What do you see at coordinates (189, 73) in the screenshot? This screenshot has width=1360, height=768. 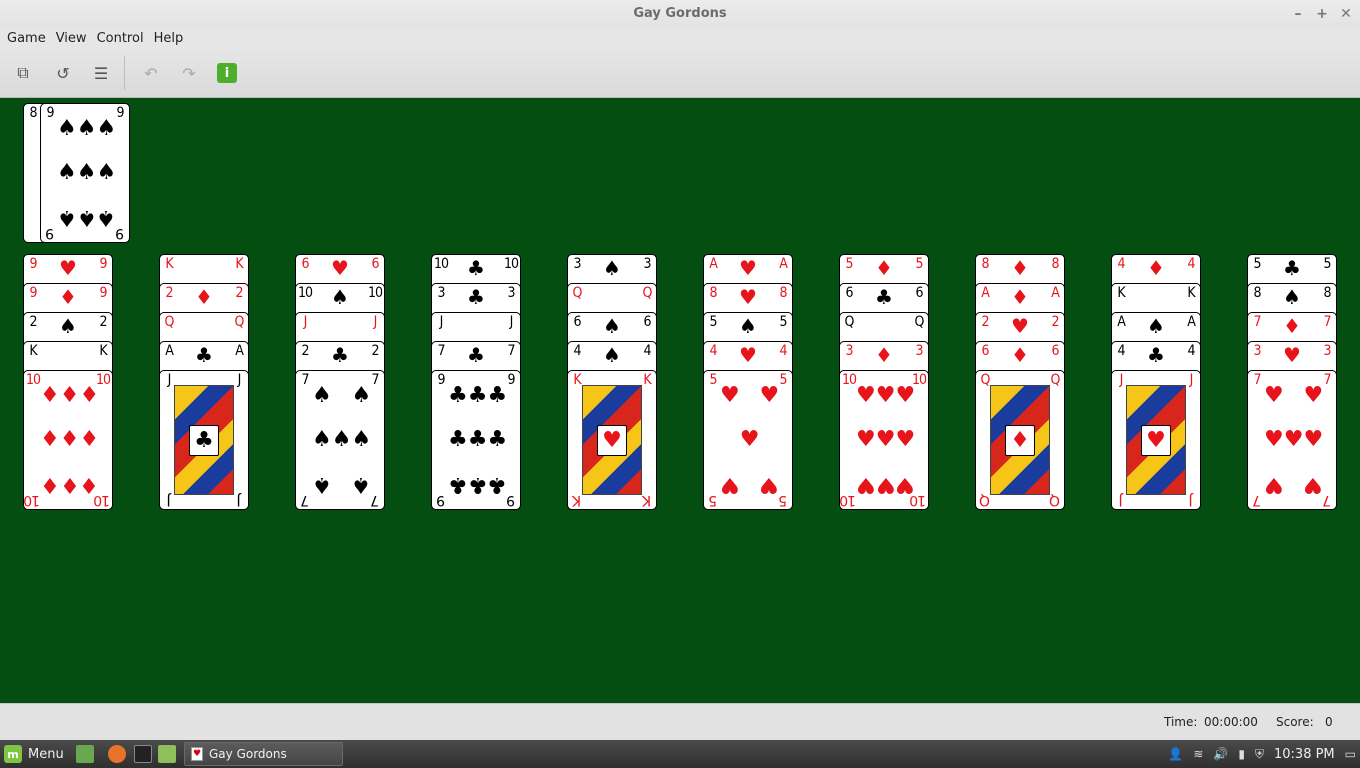 I see `redo-icon: ↷` at bounding box center [189, 73].